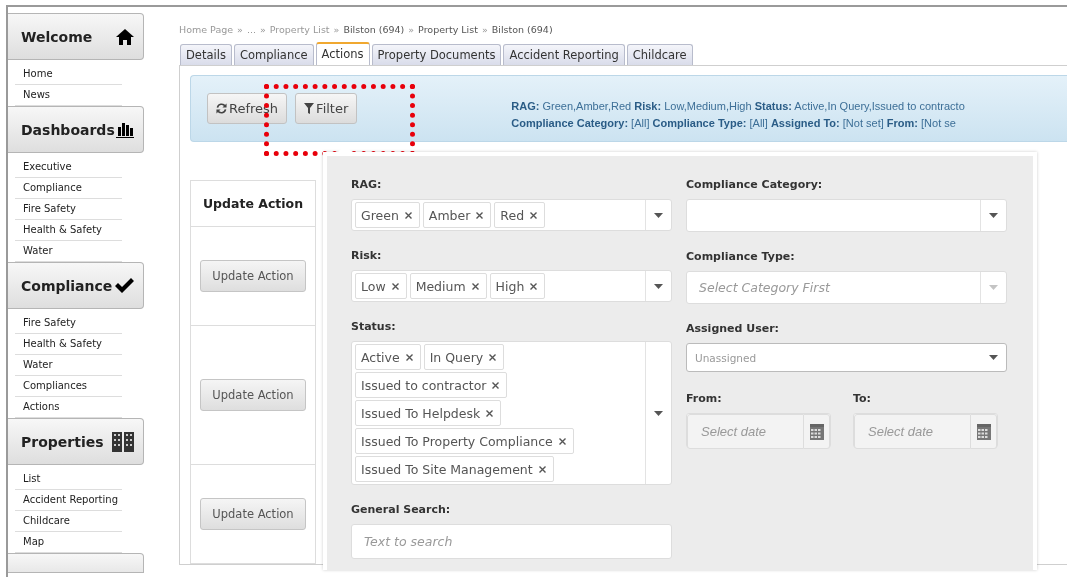 The width and height of the screenshot is (1067, 579). I want to click on sidebar-item: Home, so click(68, 74).